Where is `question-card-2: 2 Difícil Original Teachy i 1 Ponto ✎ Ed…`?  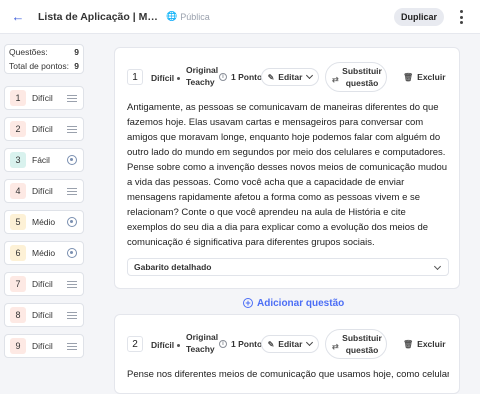
question-card-2: 2 Difícil Original Teachy i 1 Ponto ✎ Ed… is located at coordinates (287, 354).